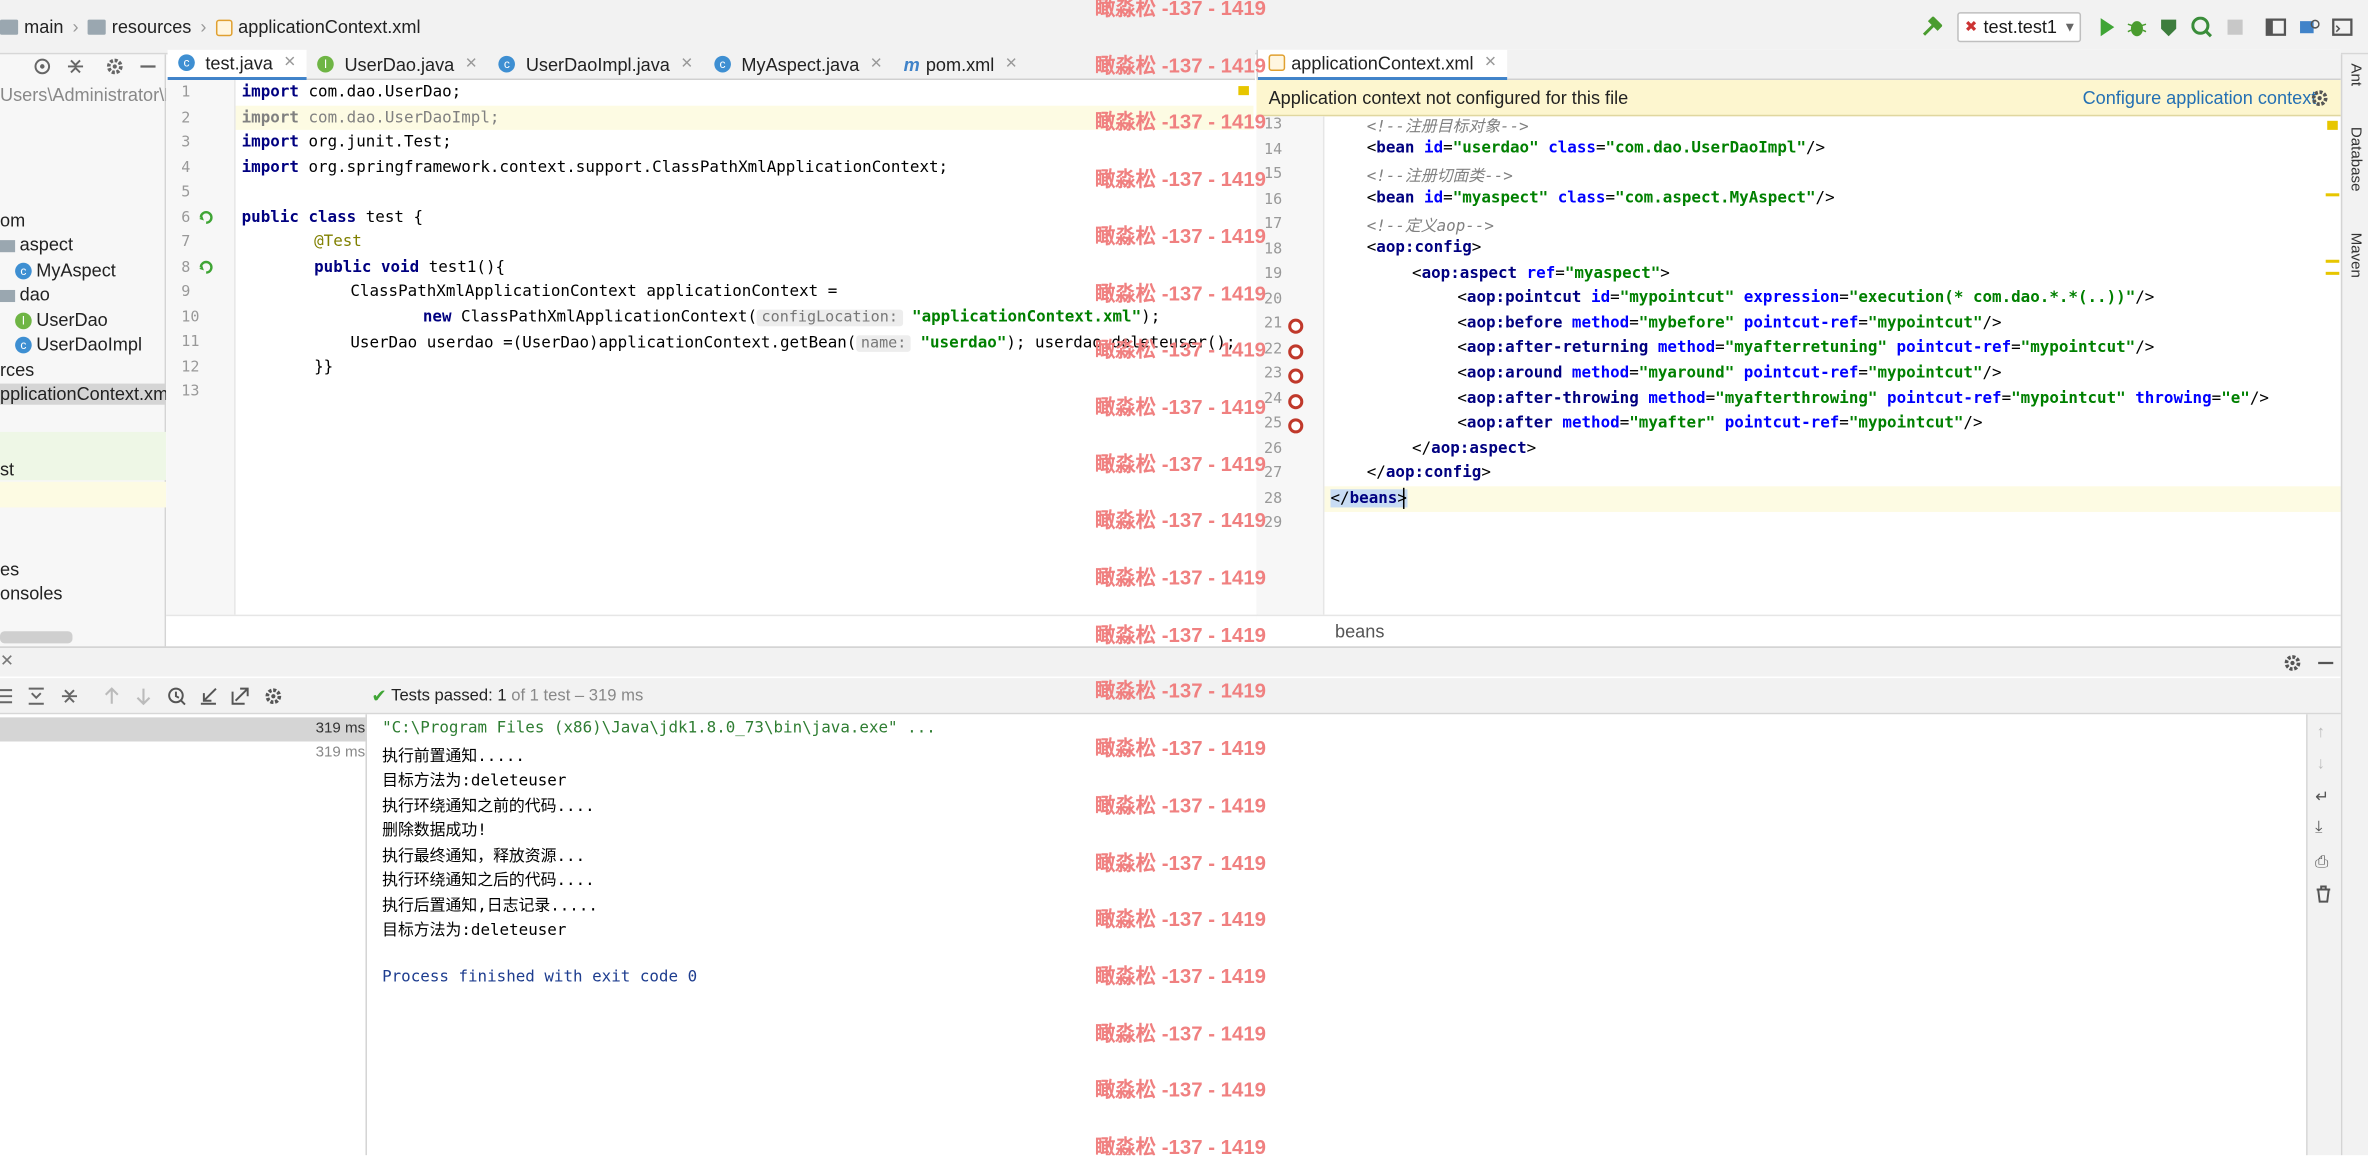 This screenshot has height=1156, width=2368. What do you see at coordinates (2355, 159) in the screenshot?
I see `tool-window-database: Database` at bounding box center [2355, 159].